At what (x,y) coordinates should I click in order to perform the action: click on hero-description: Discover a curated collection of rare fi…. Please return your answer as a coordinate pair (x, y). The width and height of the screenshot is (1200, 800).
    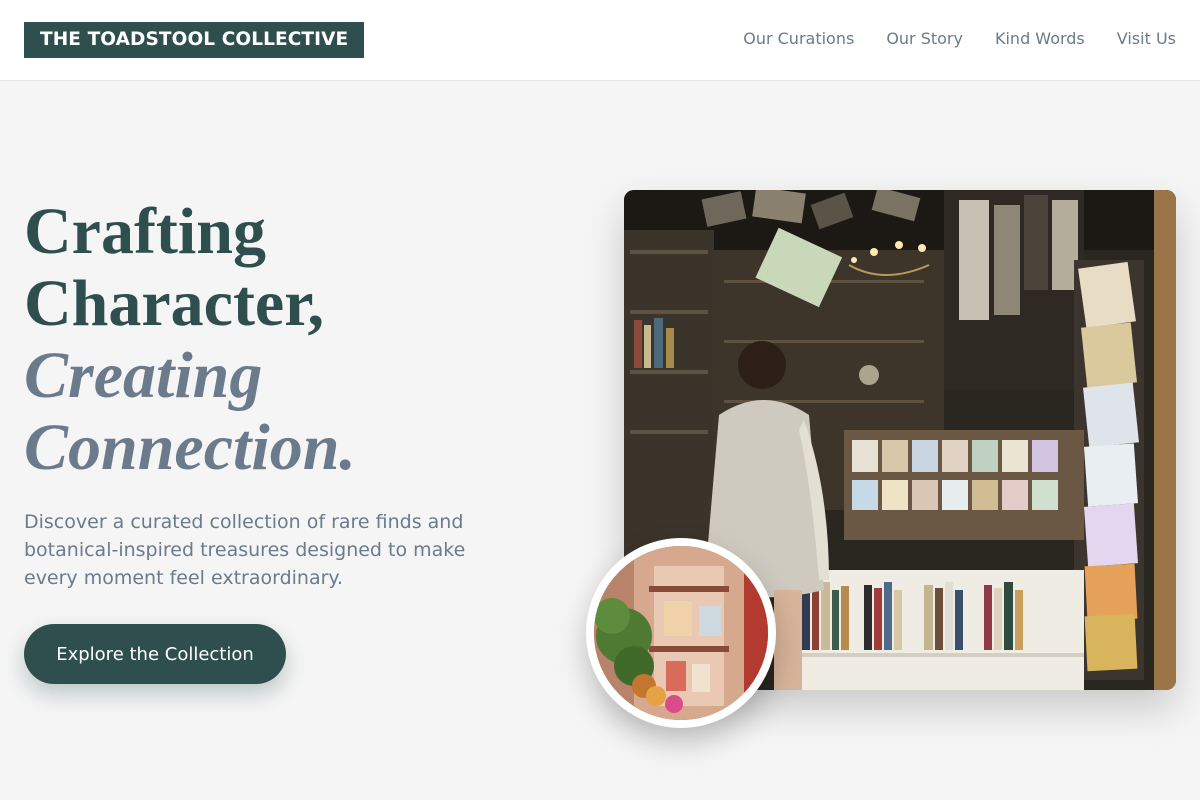
    Looking at the image, I should click on (245, 550).